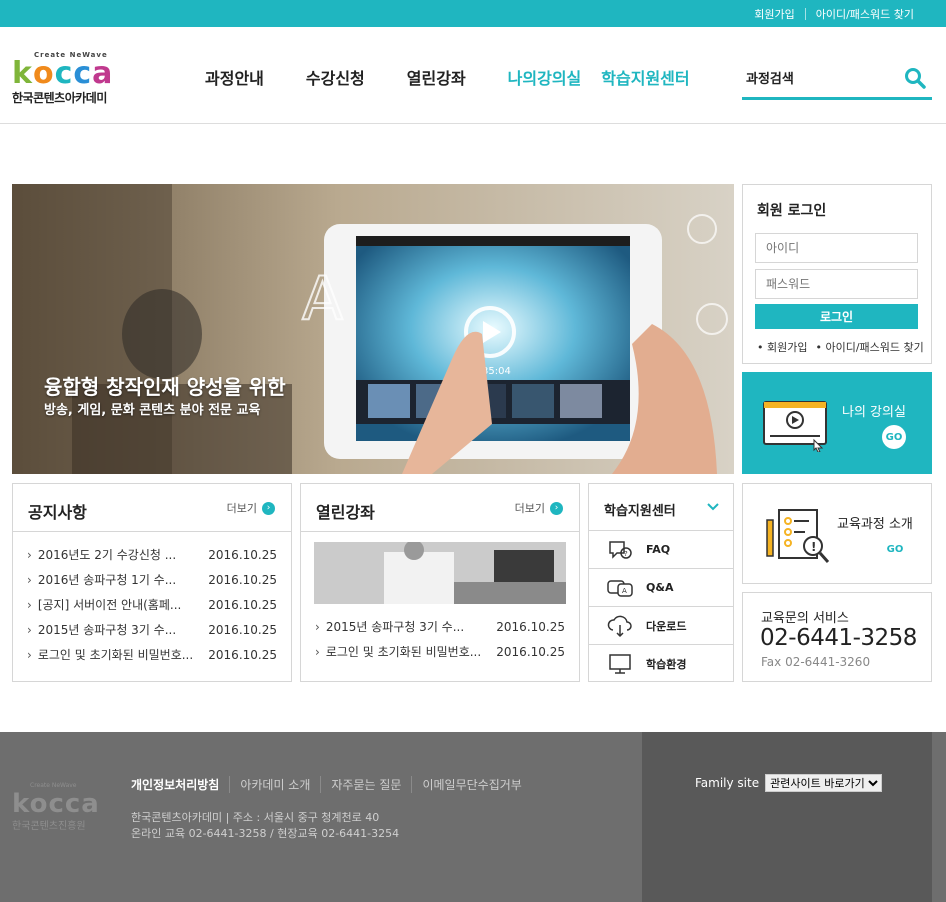 The width and height of the screenshot is (946, 902). Describe the element at coordinates (770, 79) in the screenshot. I see `search-label: 과정검색` at that location.